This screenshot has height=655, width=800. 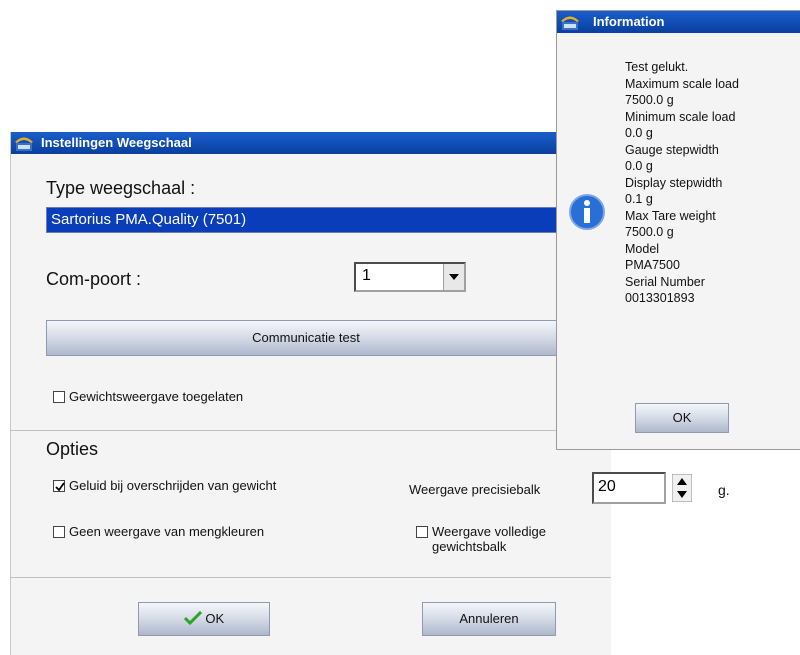 I want to click on scale-type-label: Type weegschaal :, so click(x=121, y=188).